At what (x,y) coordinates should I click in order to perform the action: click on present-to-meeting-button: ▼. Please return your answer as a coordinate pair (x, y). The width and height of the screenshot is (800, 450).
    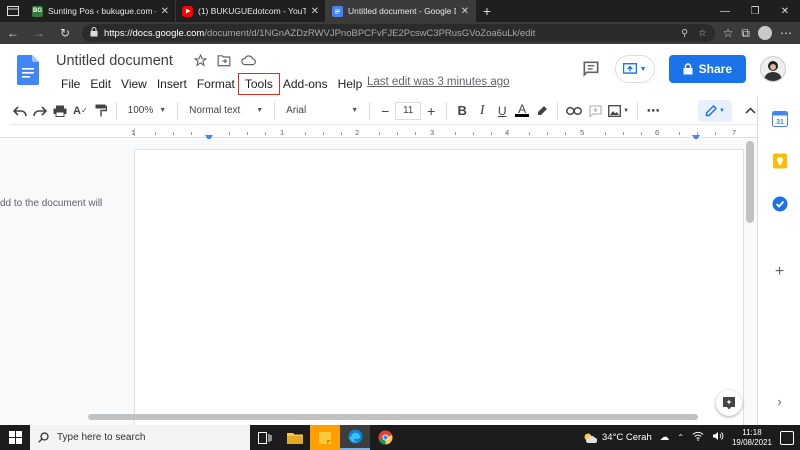
    Looking at the image, I should click on (634, 69).